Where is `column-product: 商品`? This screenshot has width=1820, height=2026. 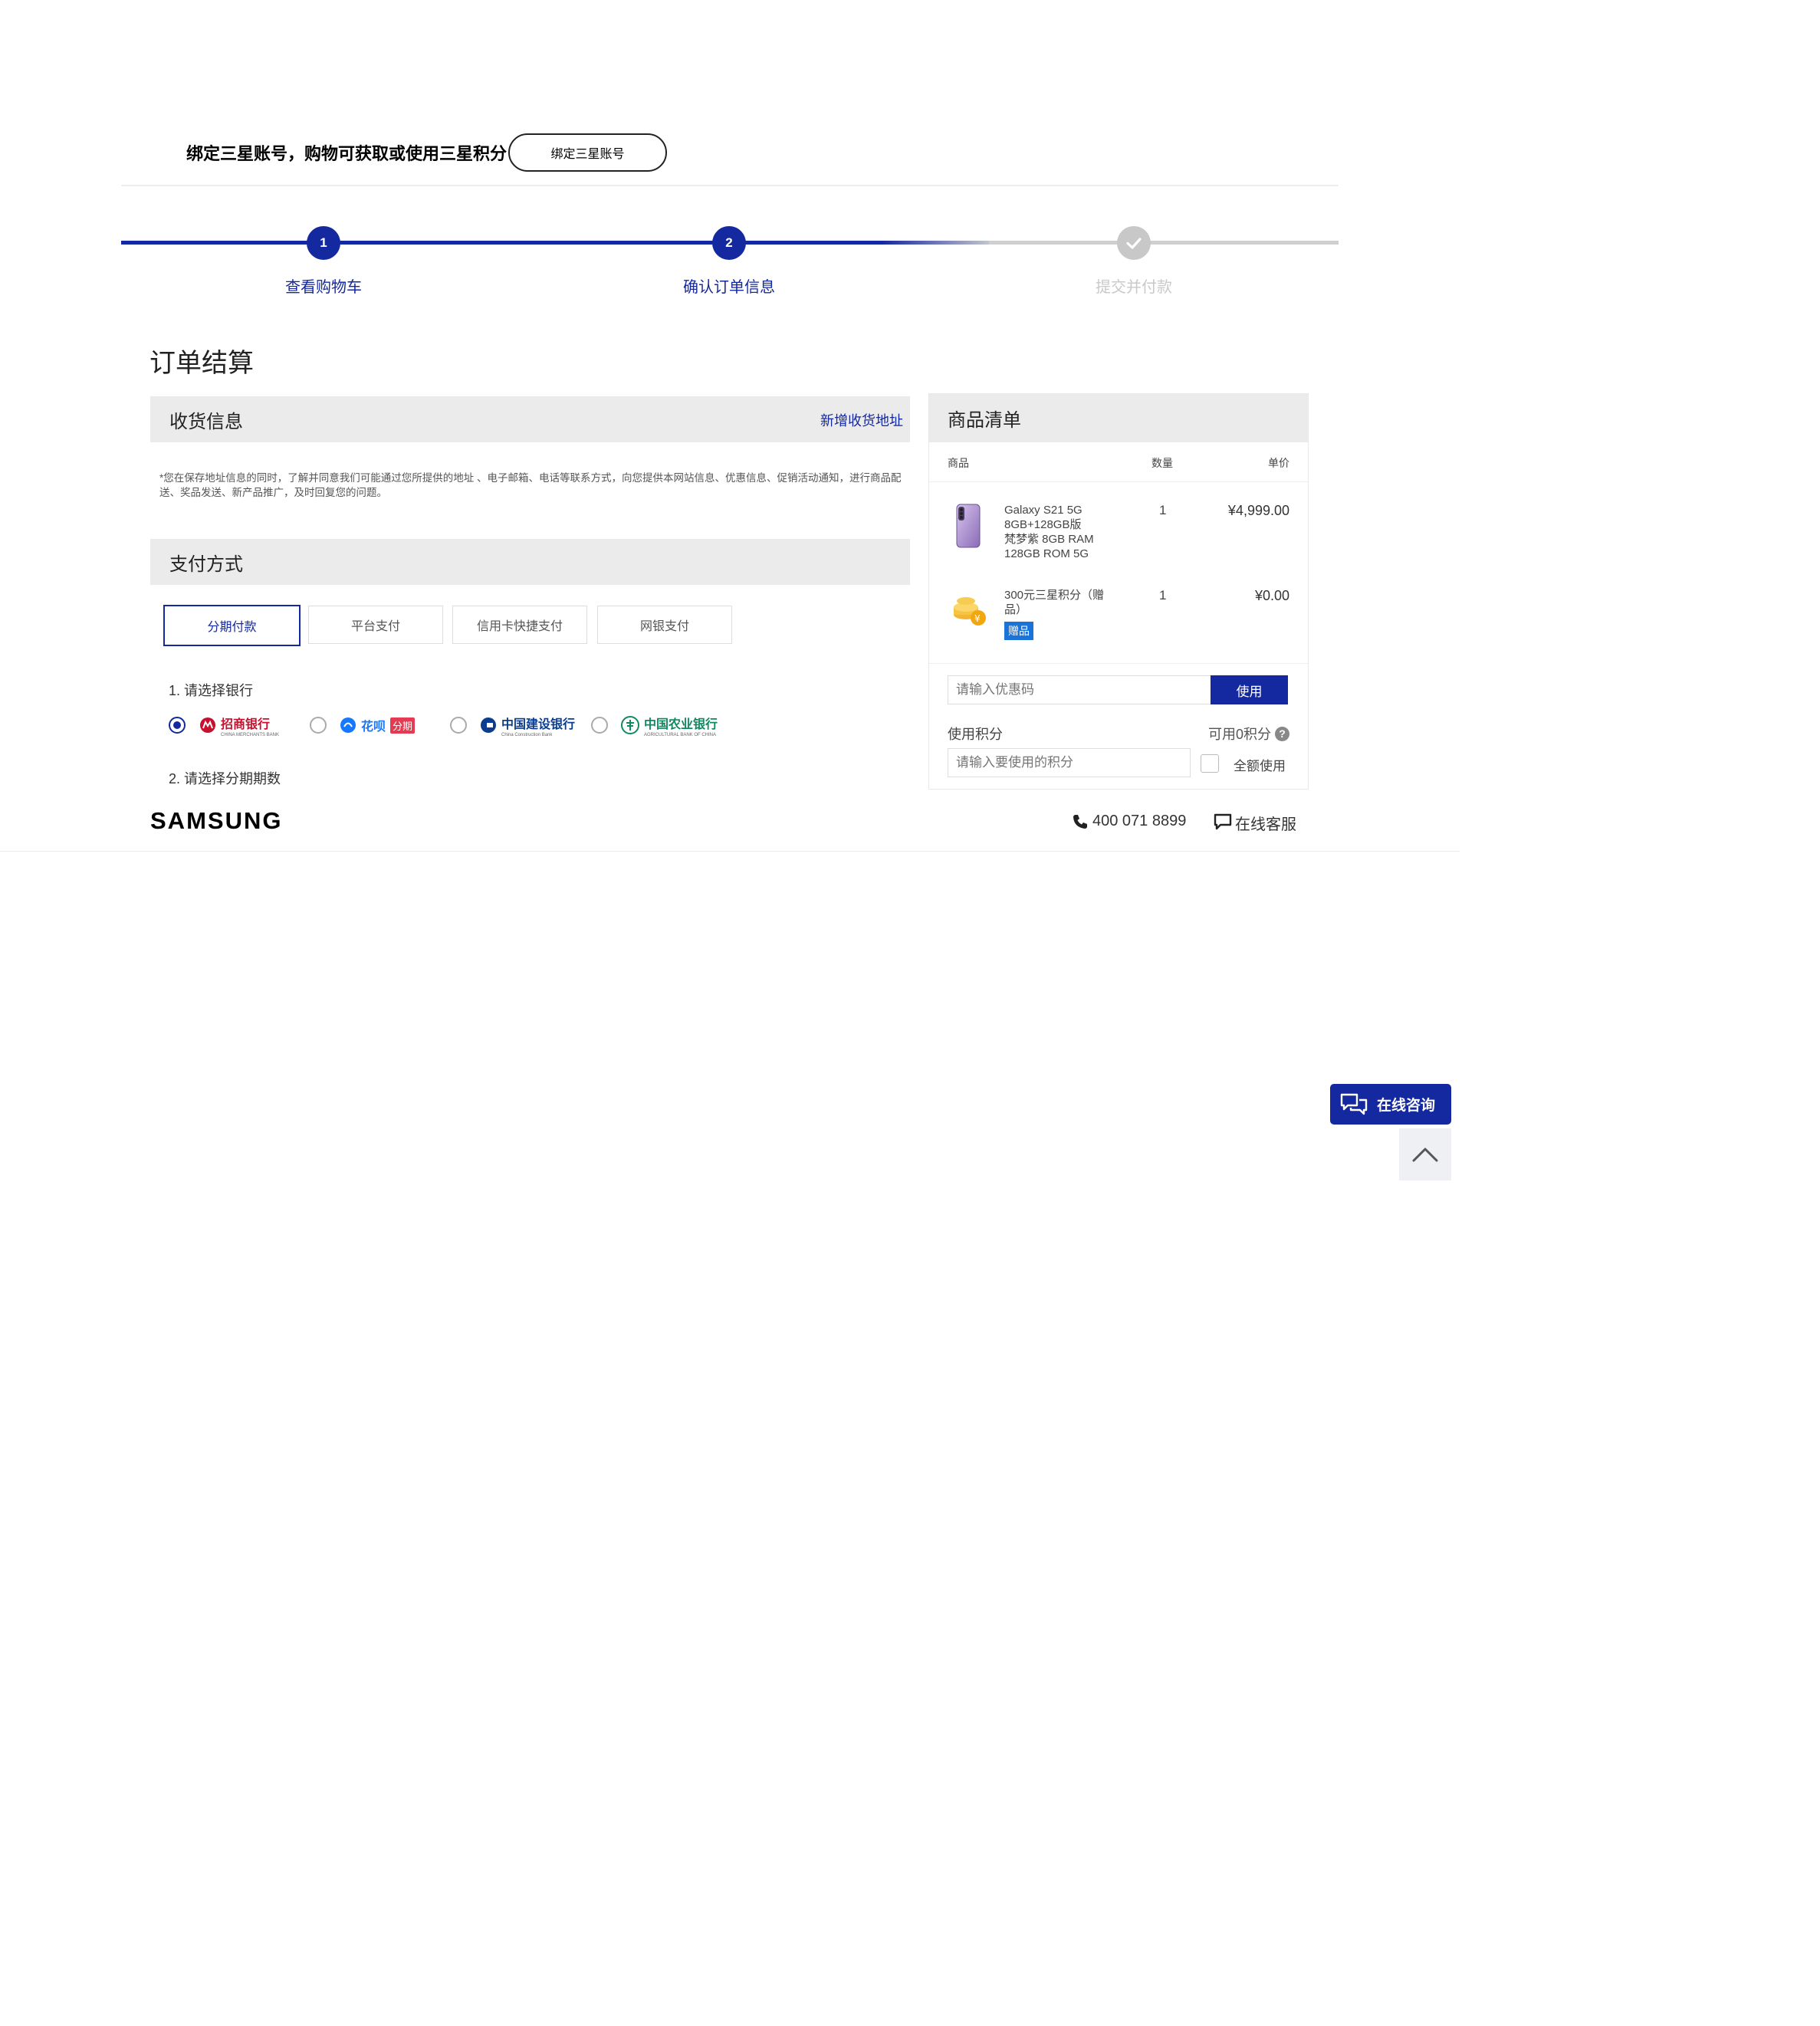
column-product: 商品 is located at coordinates (959, 463).